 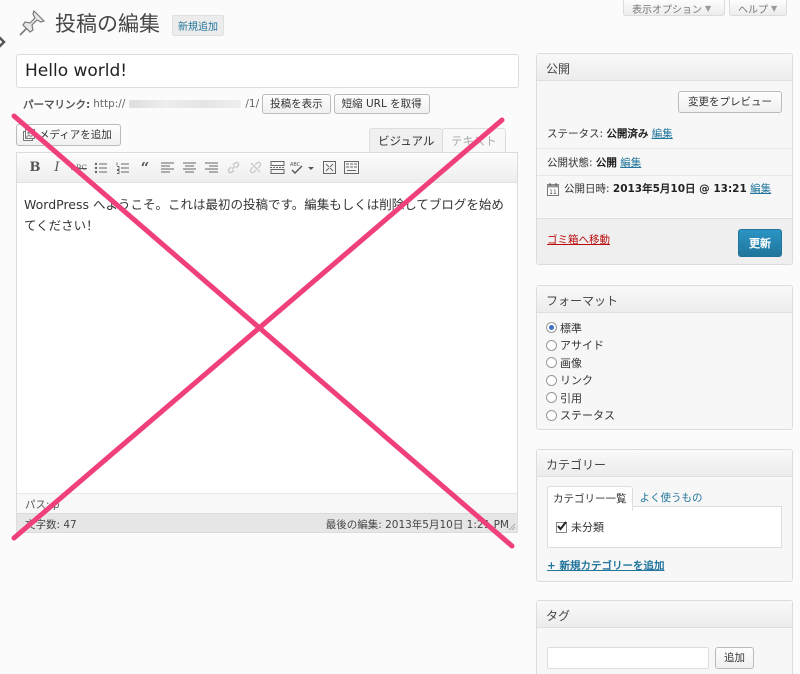 What do you see at coordinates (664, 527) in the screenshot?
I see `category-list: 未分類` at bounding box center [664, 527].